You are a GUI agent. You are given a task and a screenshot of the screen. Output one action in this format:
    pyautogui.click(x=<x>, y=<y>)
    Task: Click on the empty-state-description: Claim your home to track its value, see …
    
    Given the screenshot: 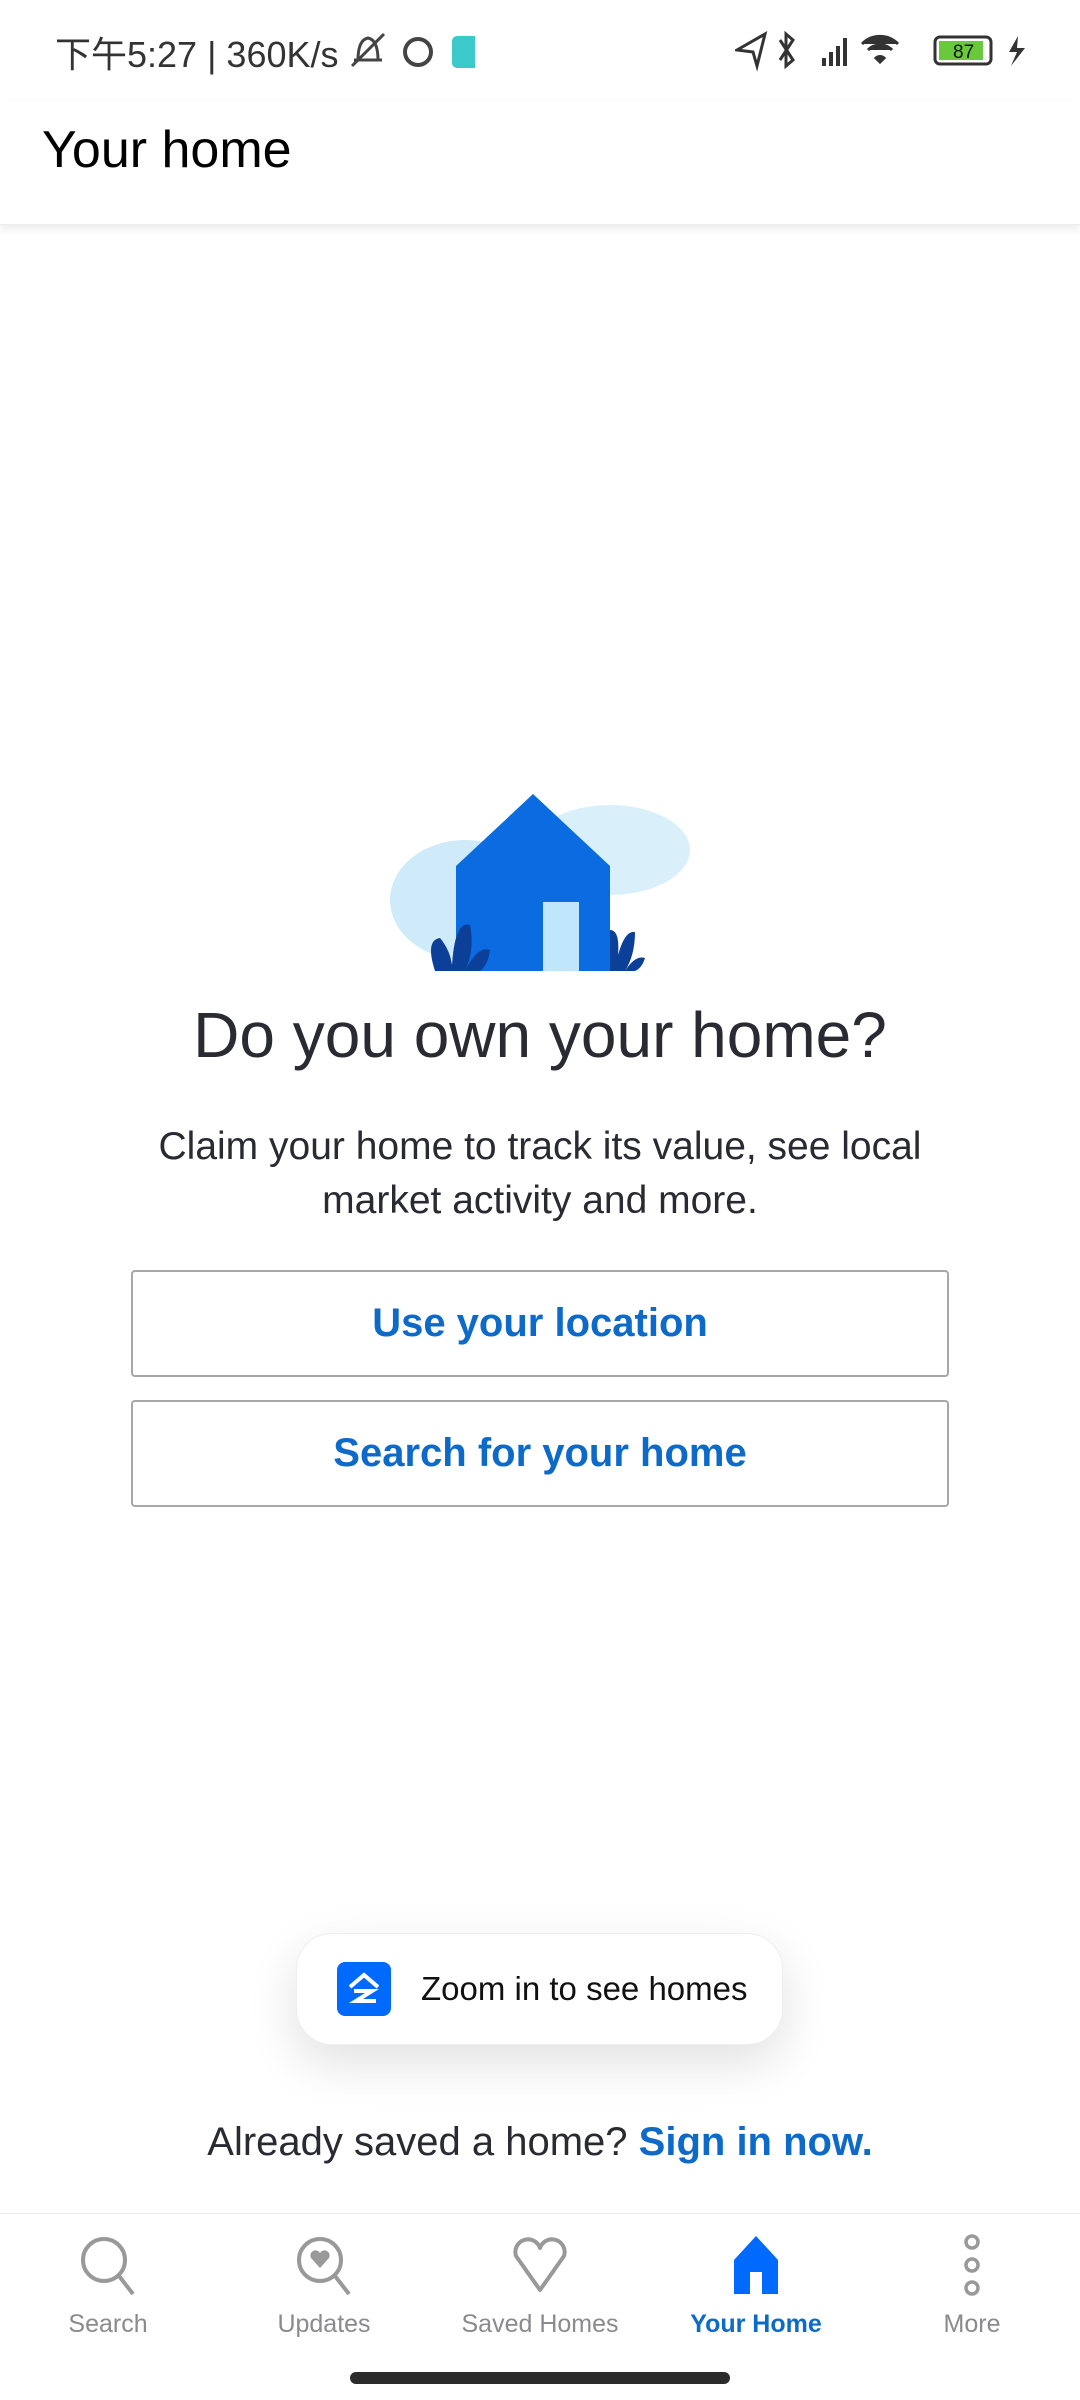 What is the action you would take?
    pyautogui.click(x=540, y=1173)
    